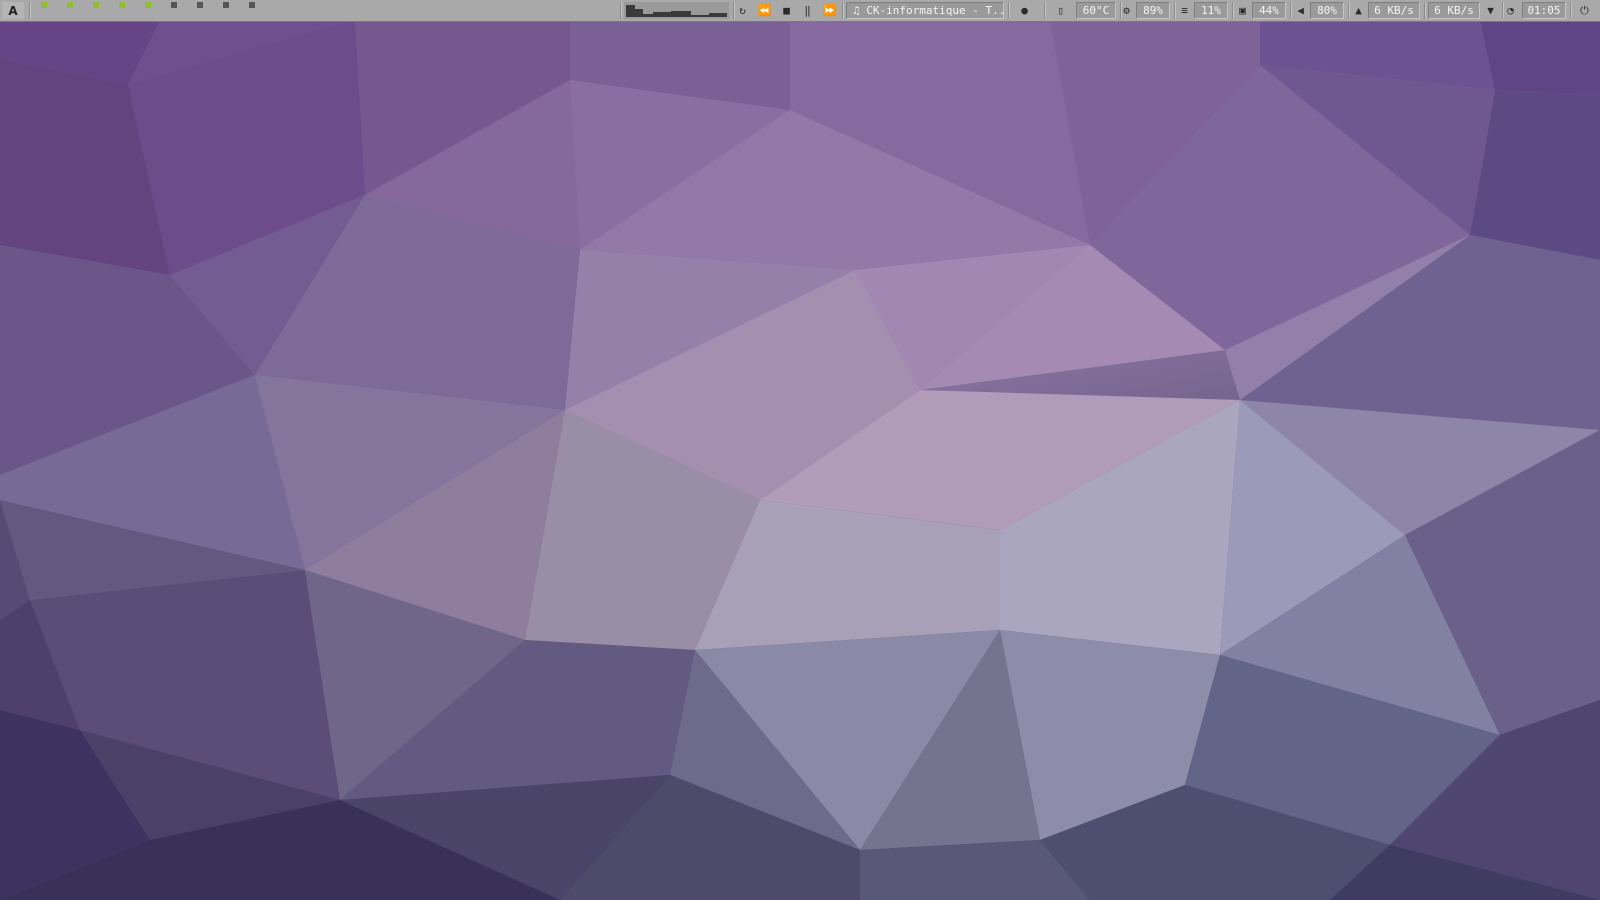 This screenshot has width=1600, height=900. I want to click on clock-time: 01:05, so click(1544, 10).